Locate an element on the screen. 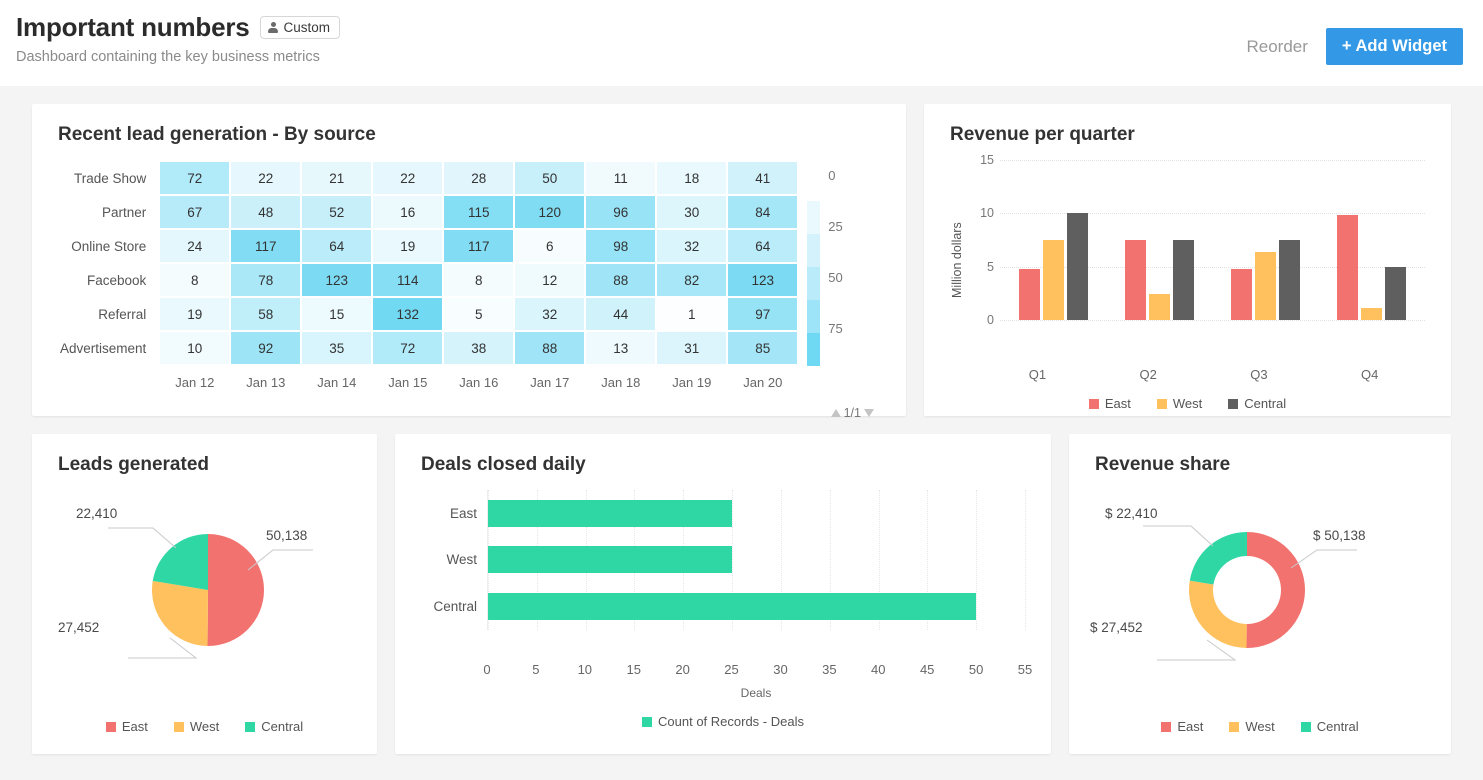 The image size is (1483, 780). legend-label: East is located at coordinates (134, 726).